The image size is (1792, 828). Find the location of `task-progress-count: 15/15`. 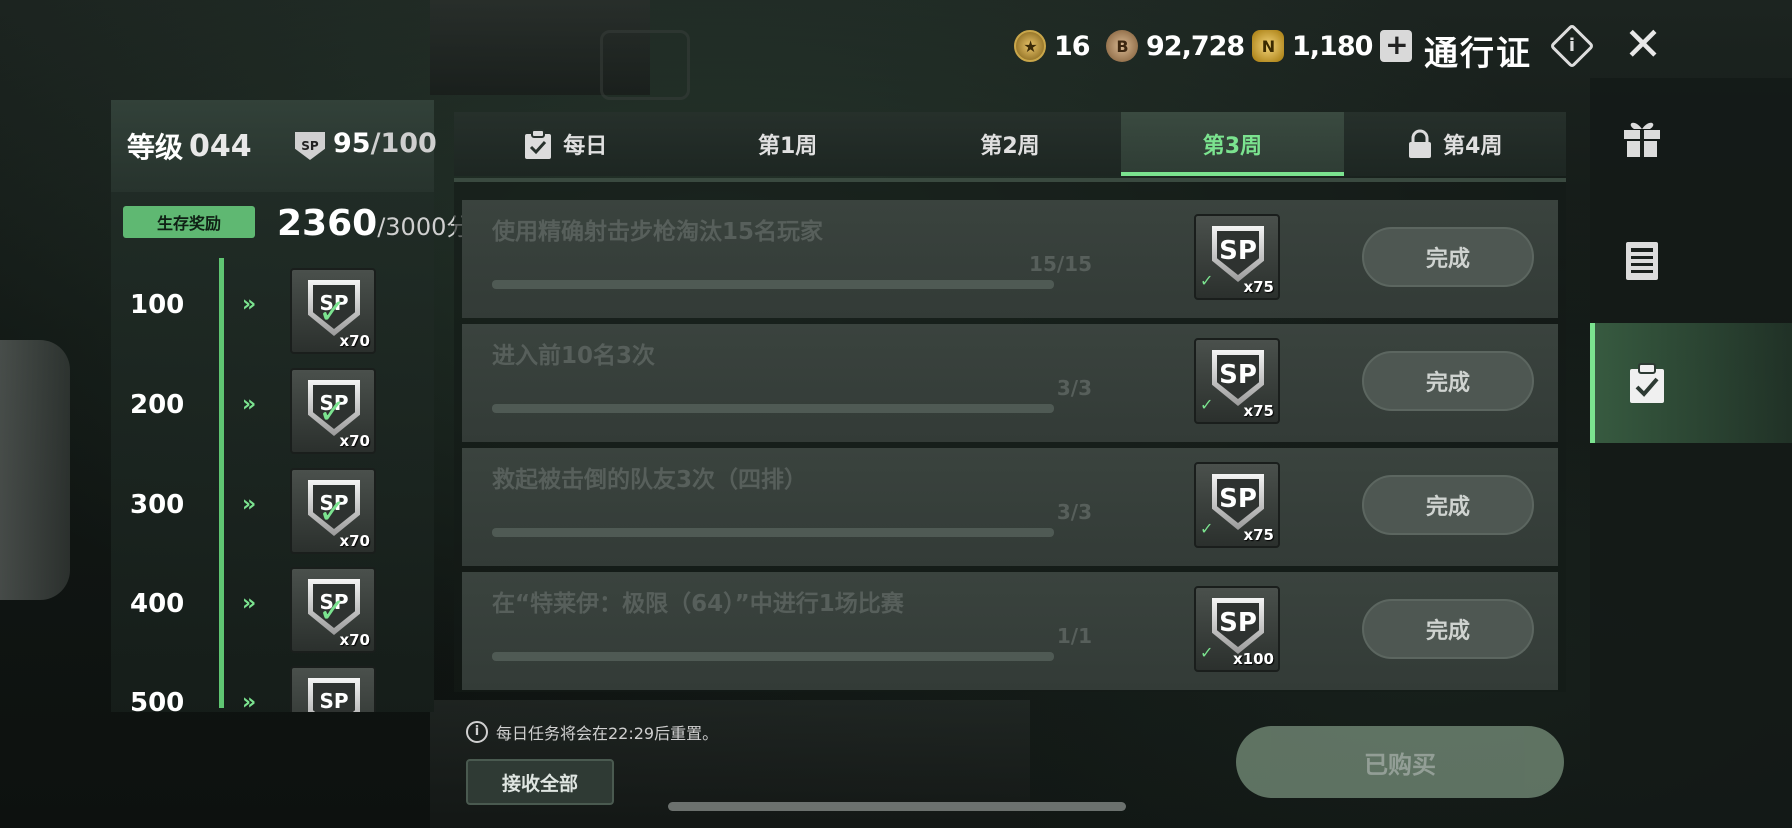

task-progress-count: 15/15 is located at coordinates (1060, 264).